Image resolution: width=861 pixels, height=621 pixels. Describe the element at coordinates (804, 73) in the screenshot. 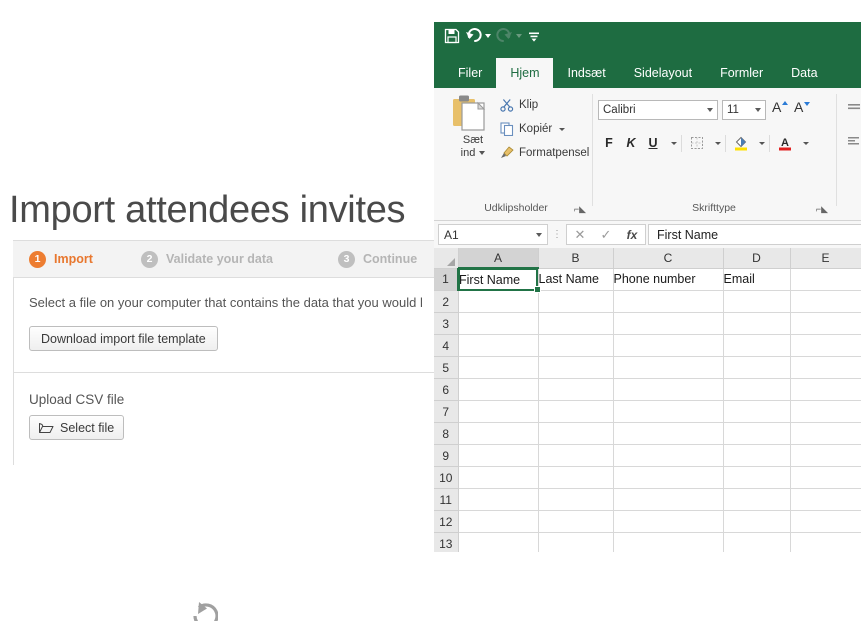

I see `tab-data: Data` at that location.